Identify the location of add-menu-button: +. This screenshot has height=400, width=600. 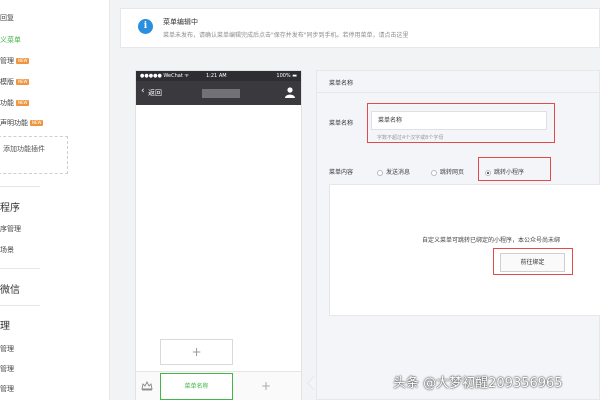
(266, 386).